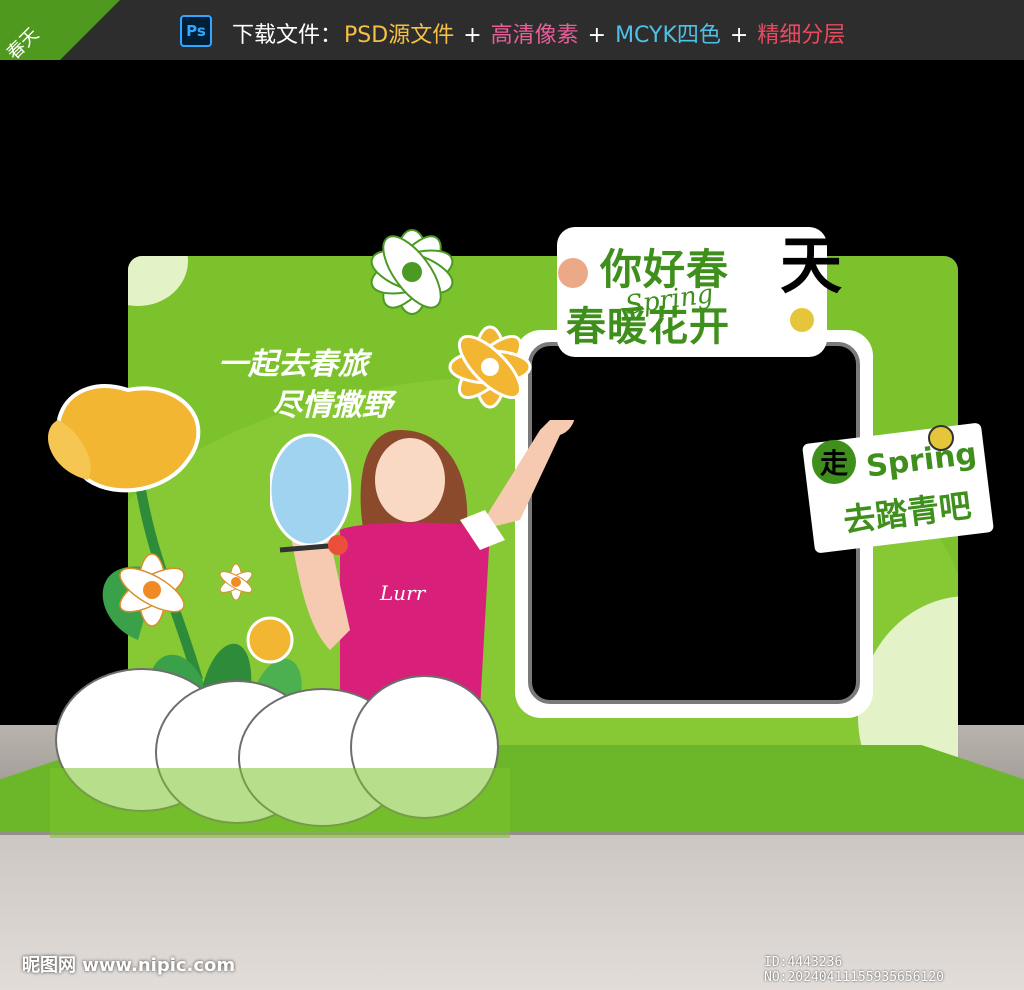  Describe the element at coordinates (280, 803) in the screenshot. I see `cloud-shadow` at that location.